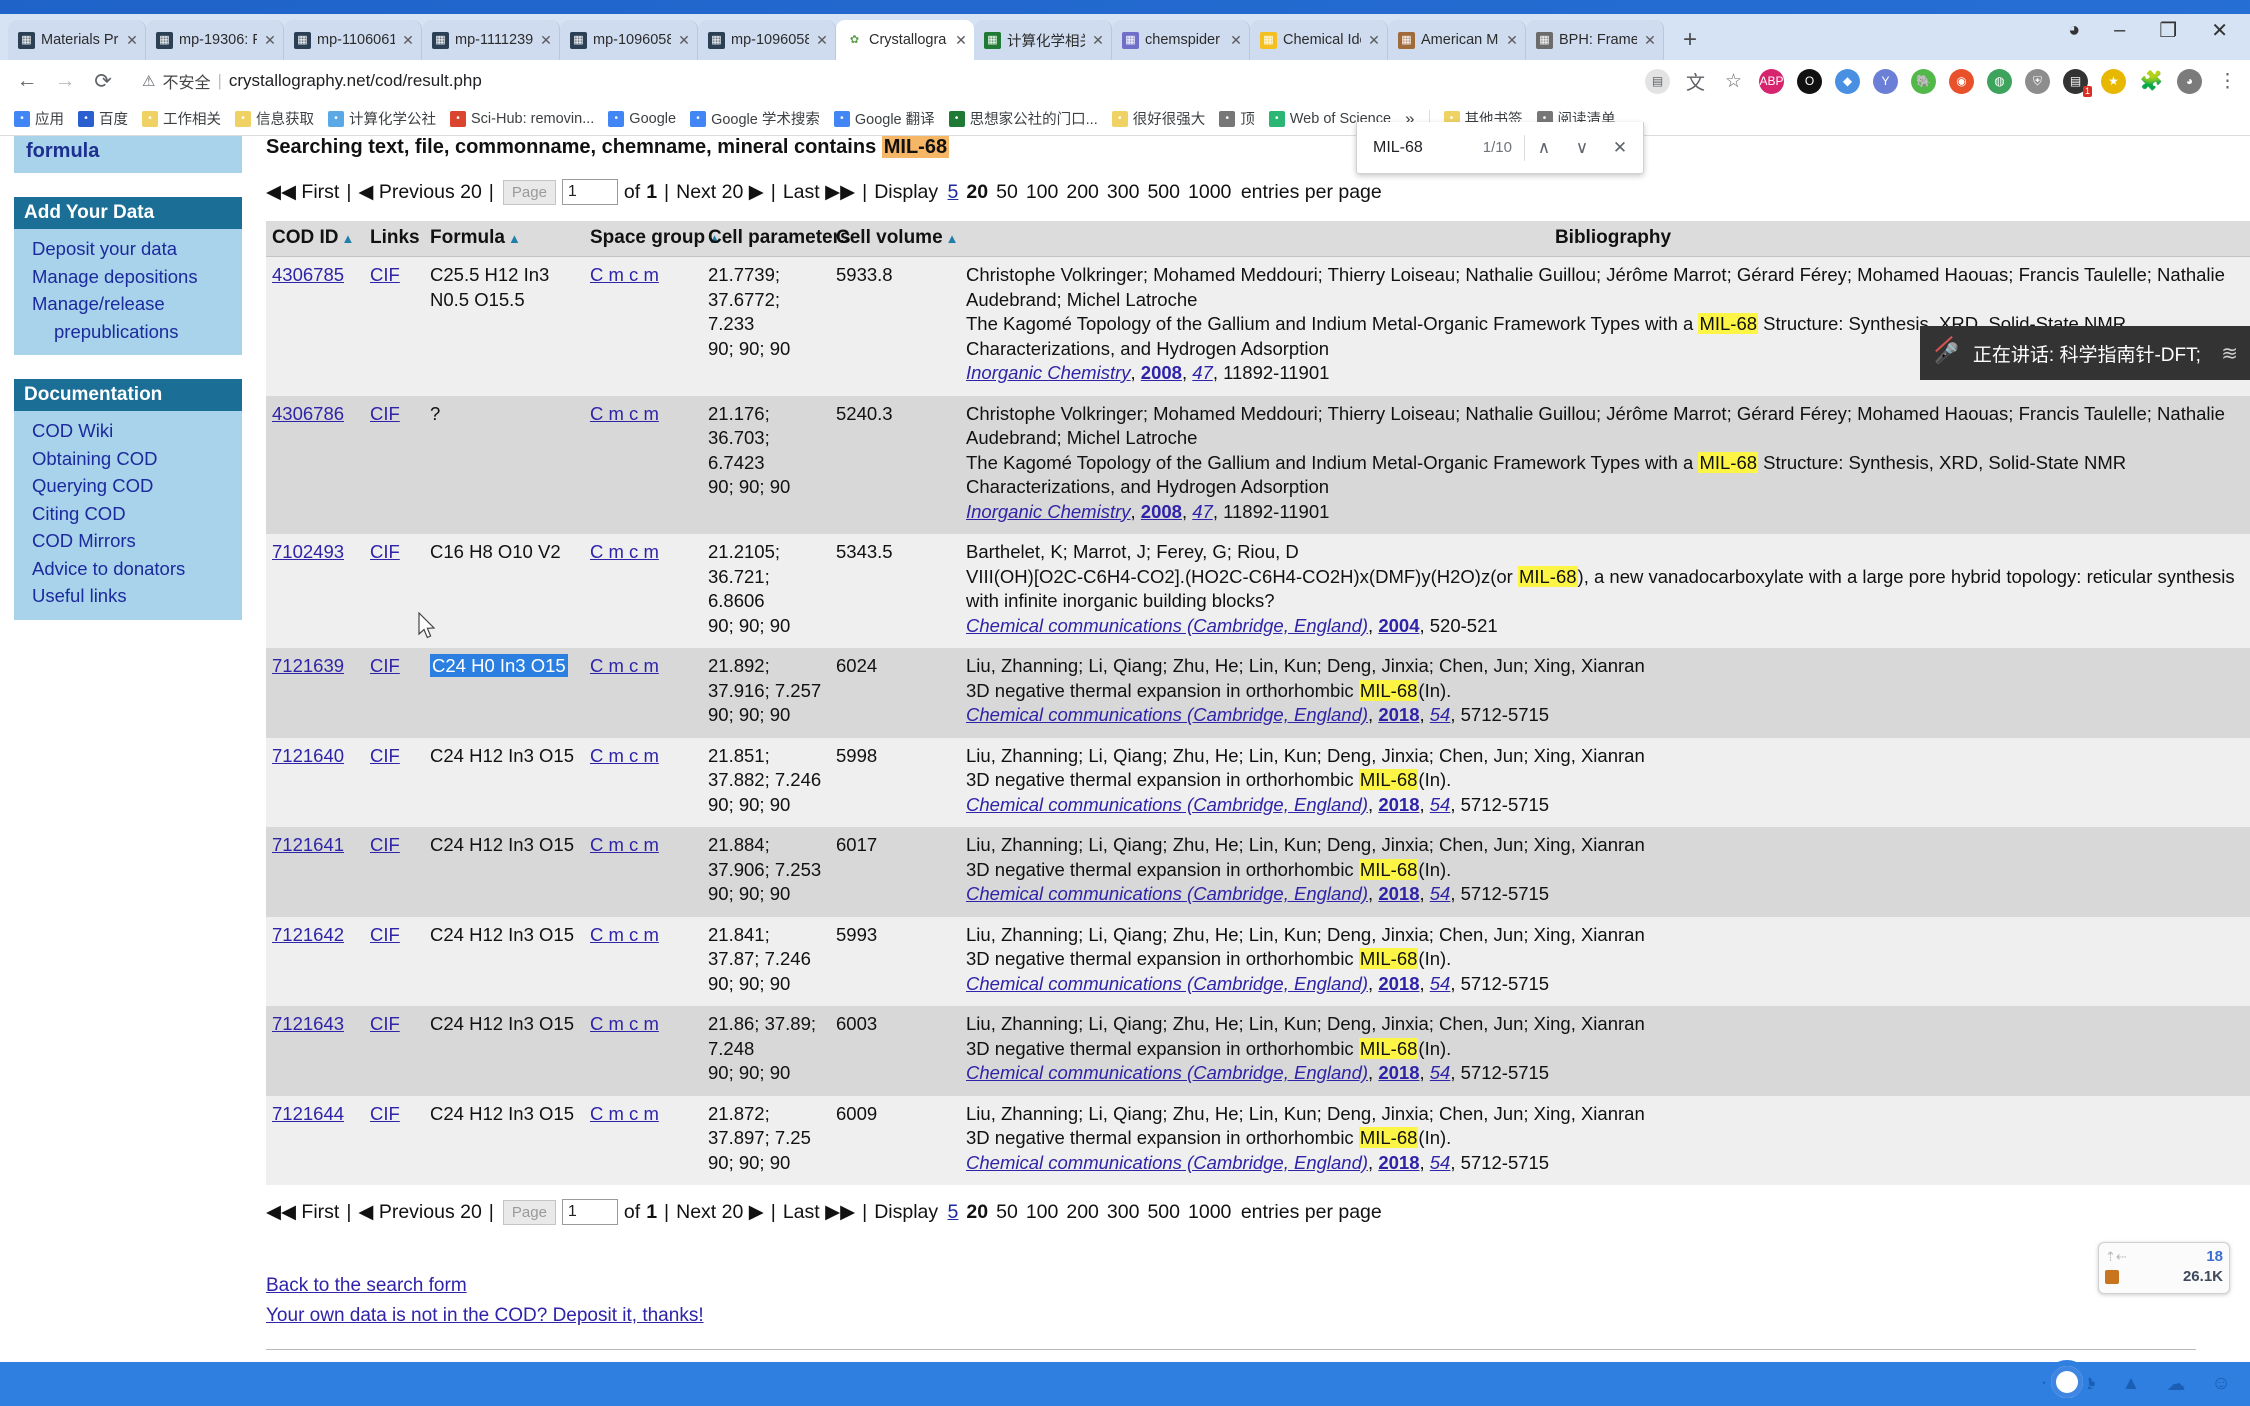  What do you see at coordinates (1923, 81) in the screenshot?
I see `evernote-icon: 🐘` at bounding box center [1923, 81].